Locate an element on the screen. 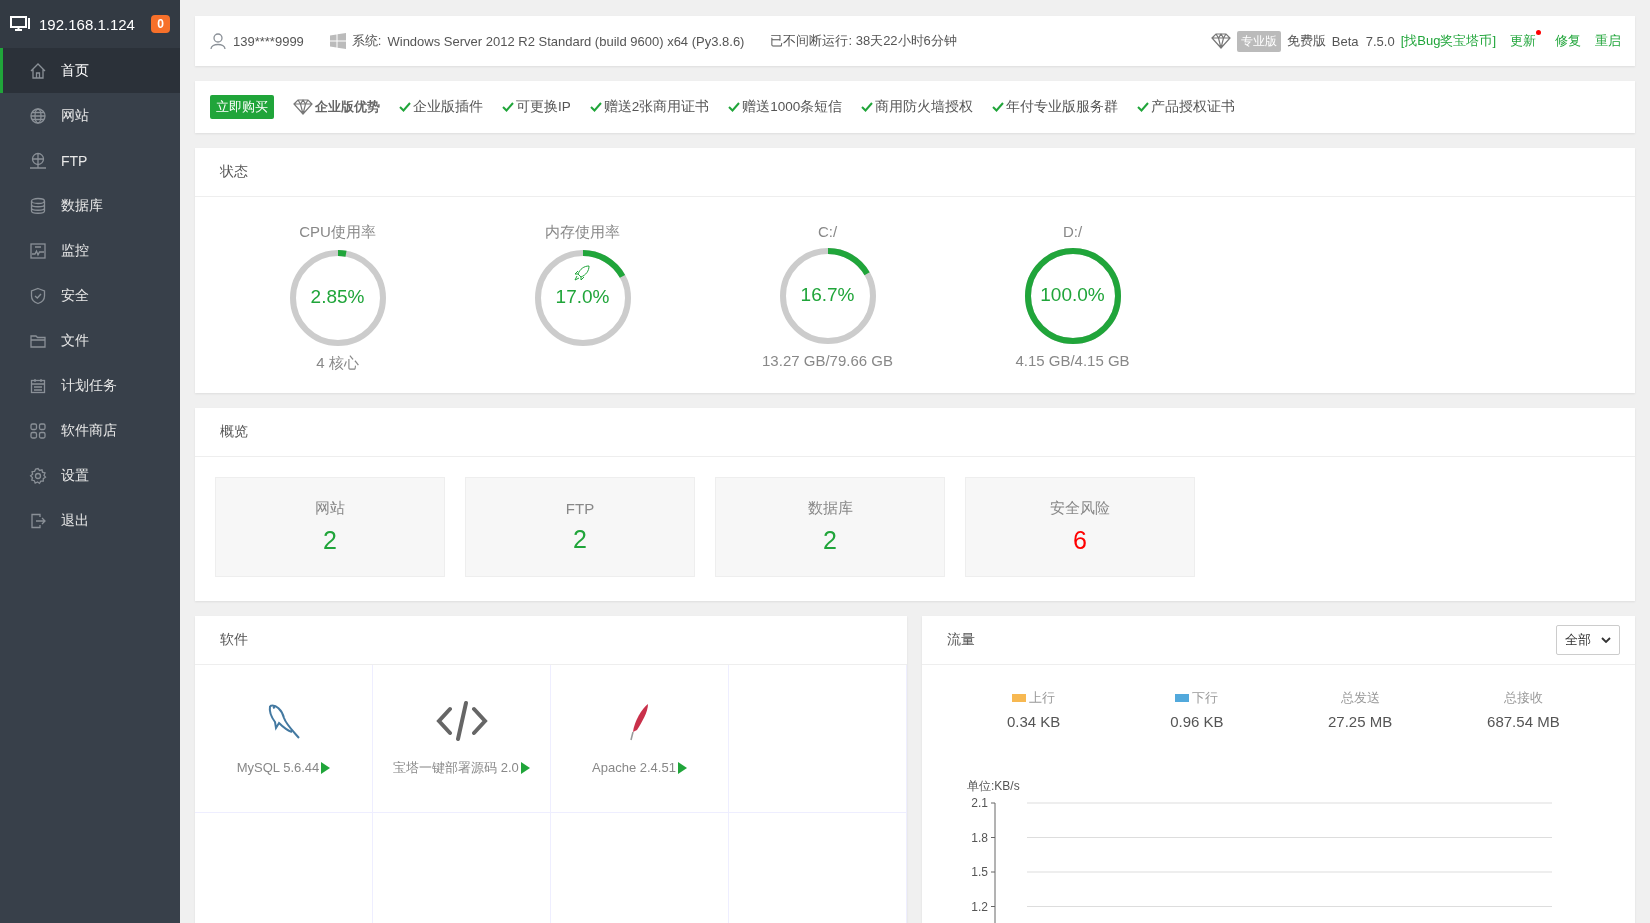  code-icon is located at coordinates (461, 720).